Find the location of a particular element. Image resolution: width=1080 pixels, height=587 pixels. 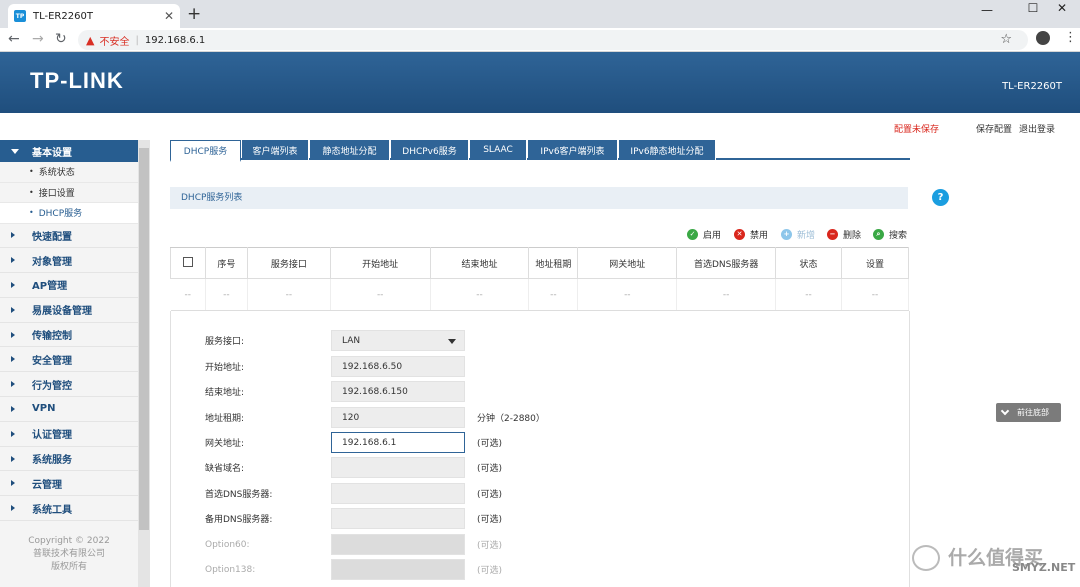

help-icon: ? is located at coordinates (940, 197).